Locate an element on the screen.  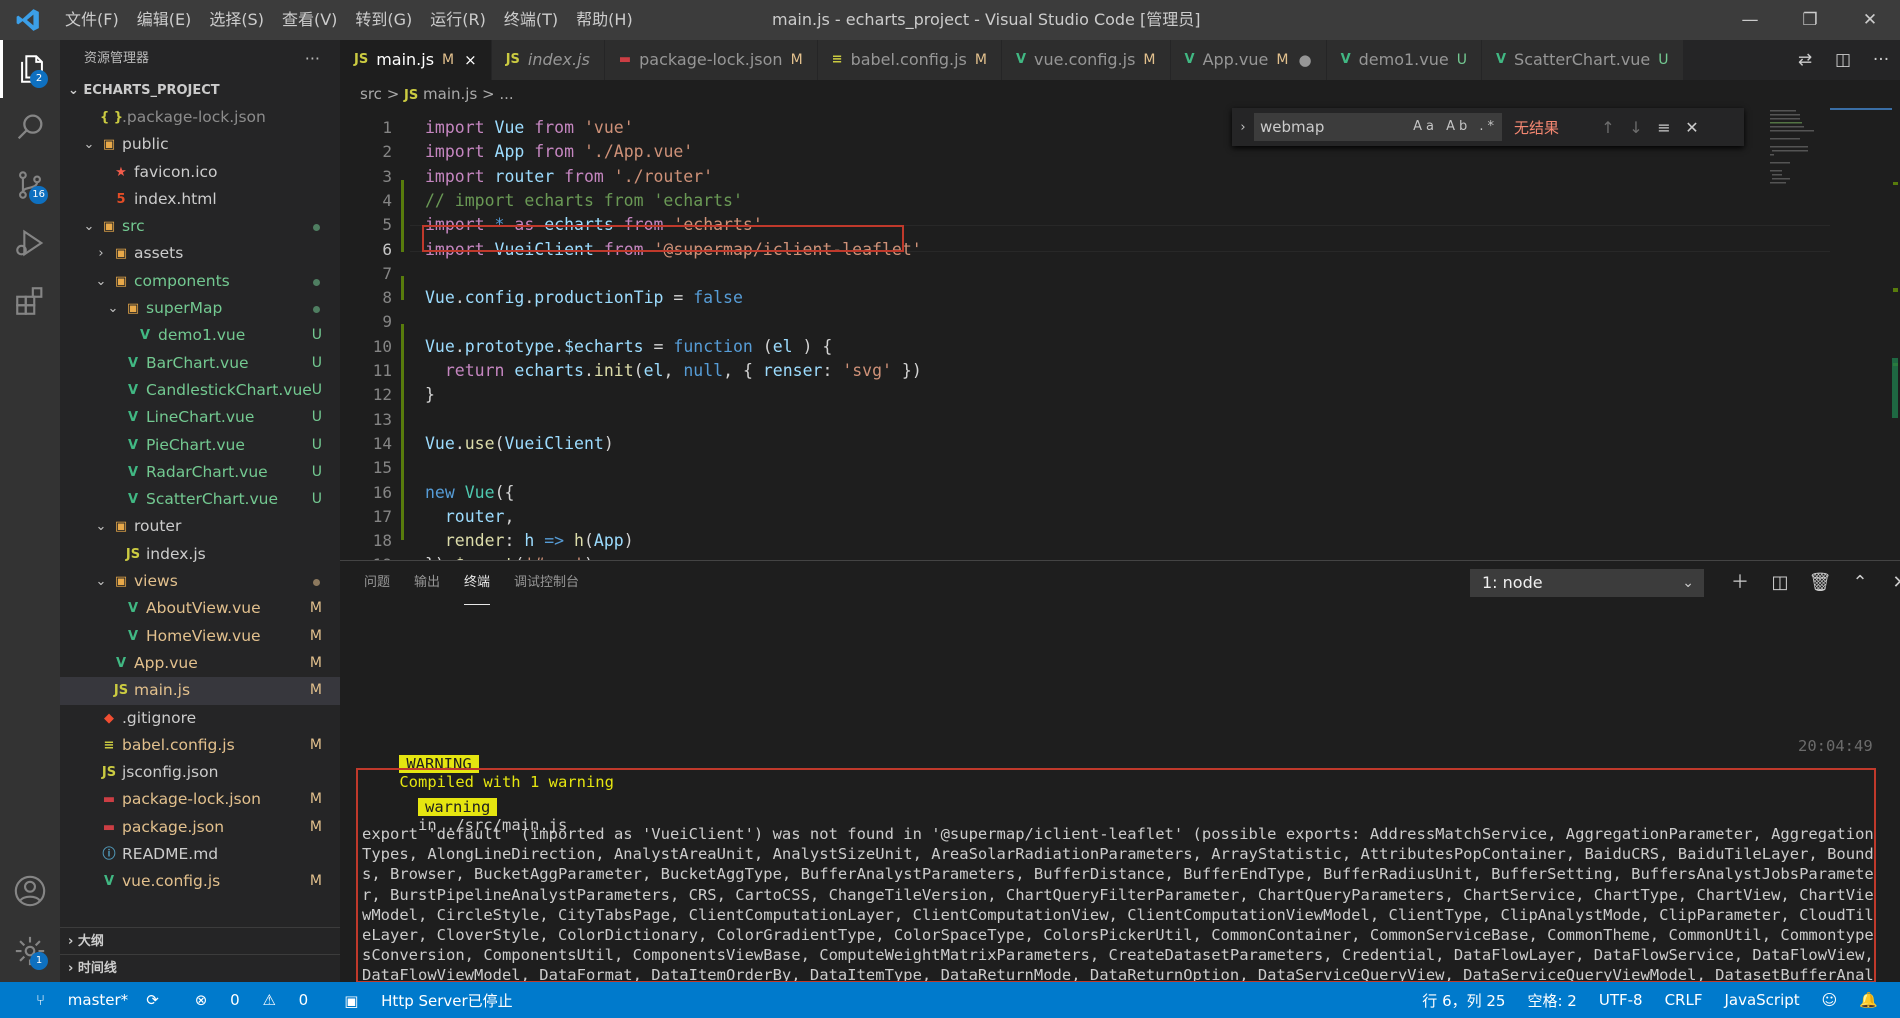
find-options: Aa Ab .* is located at coordinates (1455, 127).